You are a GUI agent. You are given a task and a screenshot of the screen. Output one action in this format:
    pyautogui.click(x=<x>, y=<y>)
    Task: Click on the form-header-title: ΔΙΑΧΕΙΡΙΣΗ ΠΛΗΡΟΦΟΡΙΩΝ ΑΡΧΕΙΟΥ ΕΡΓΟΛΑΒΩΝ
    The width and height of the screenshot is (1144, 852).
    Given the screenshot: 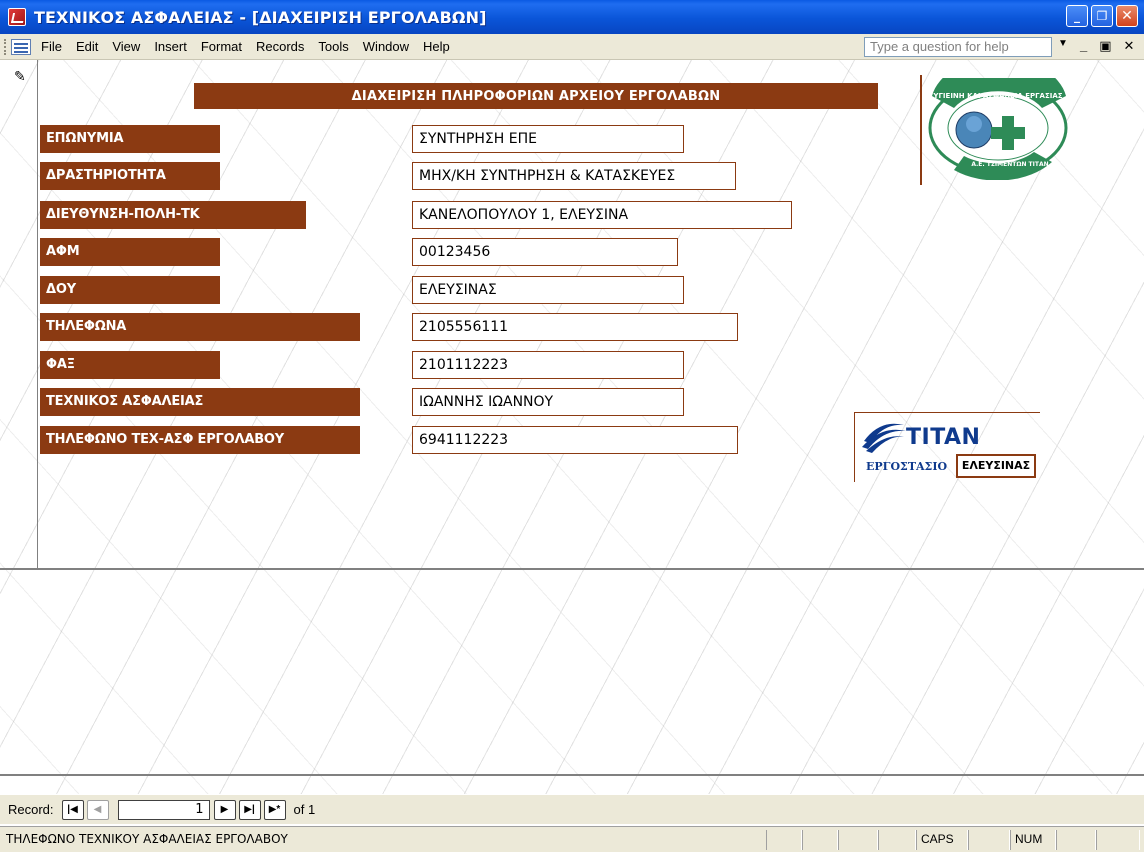 What is the action you would take?
    pyautogui.click(x=536, y=96)
    